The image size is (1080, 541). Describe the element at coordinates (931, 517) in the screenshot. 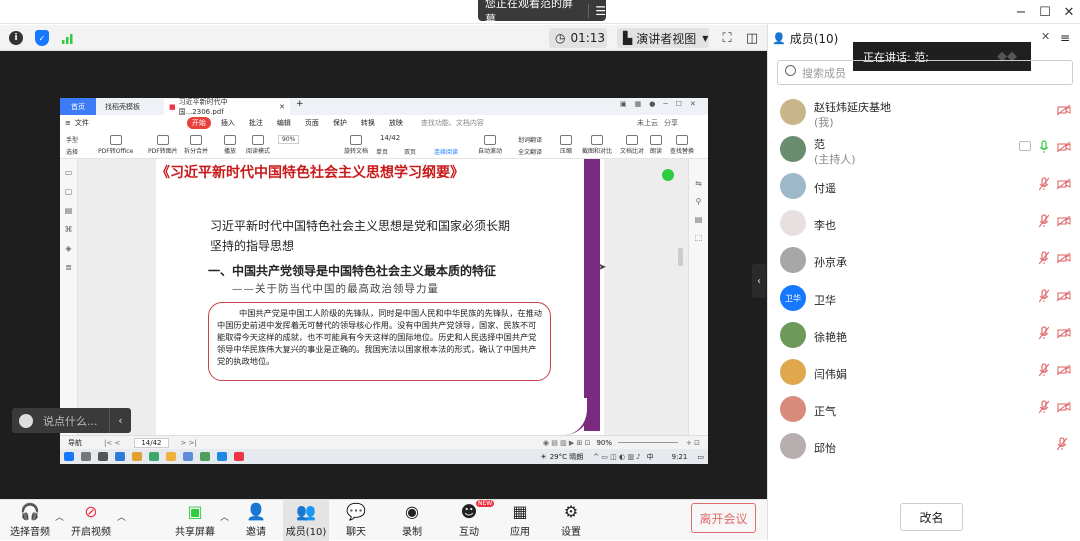

I see `rename-button: 改名` at that location.